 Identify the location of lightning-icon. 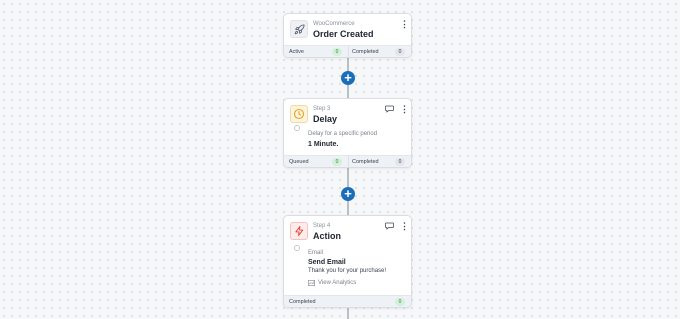
(299, 231).